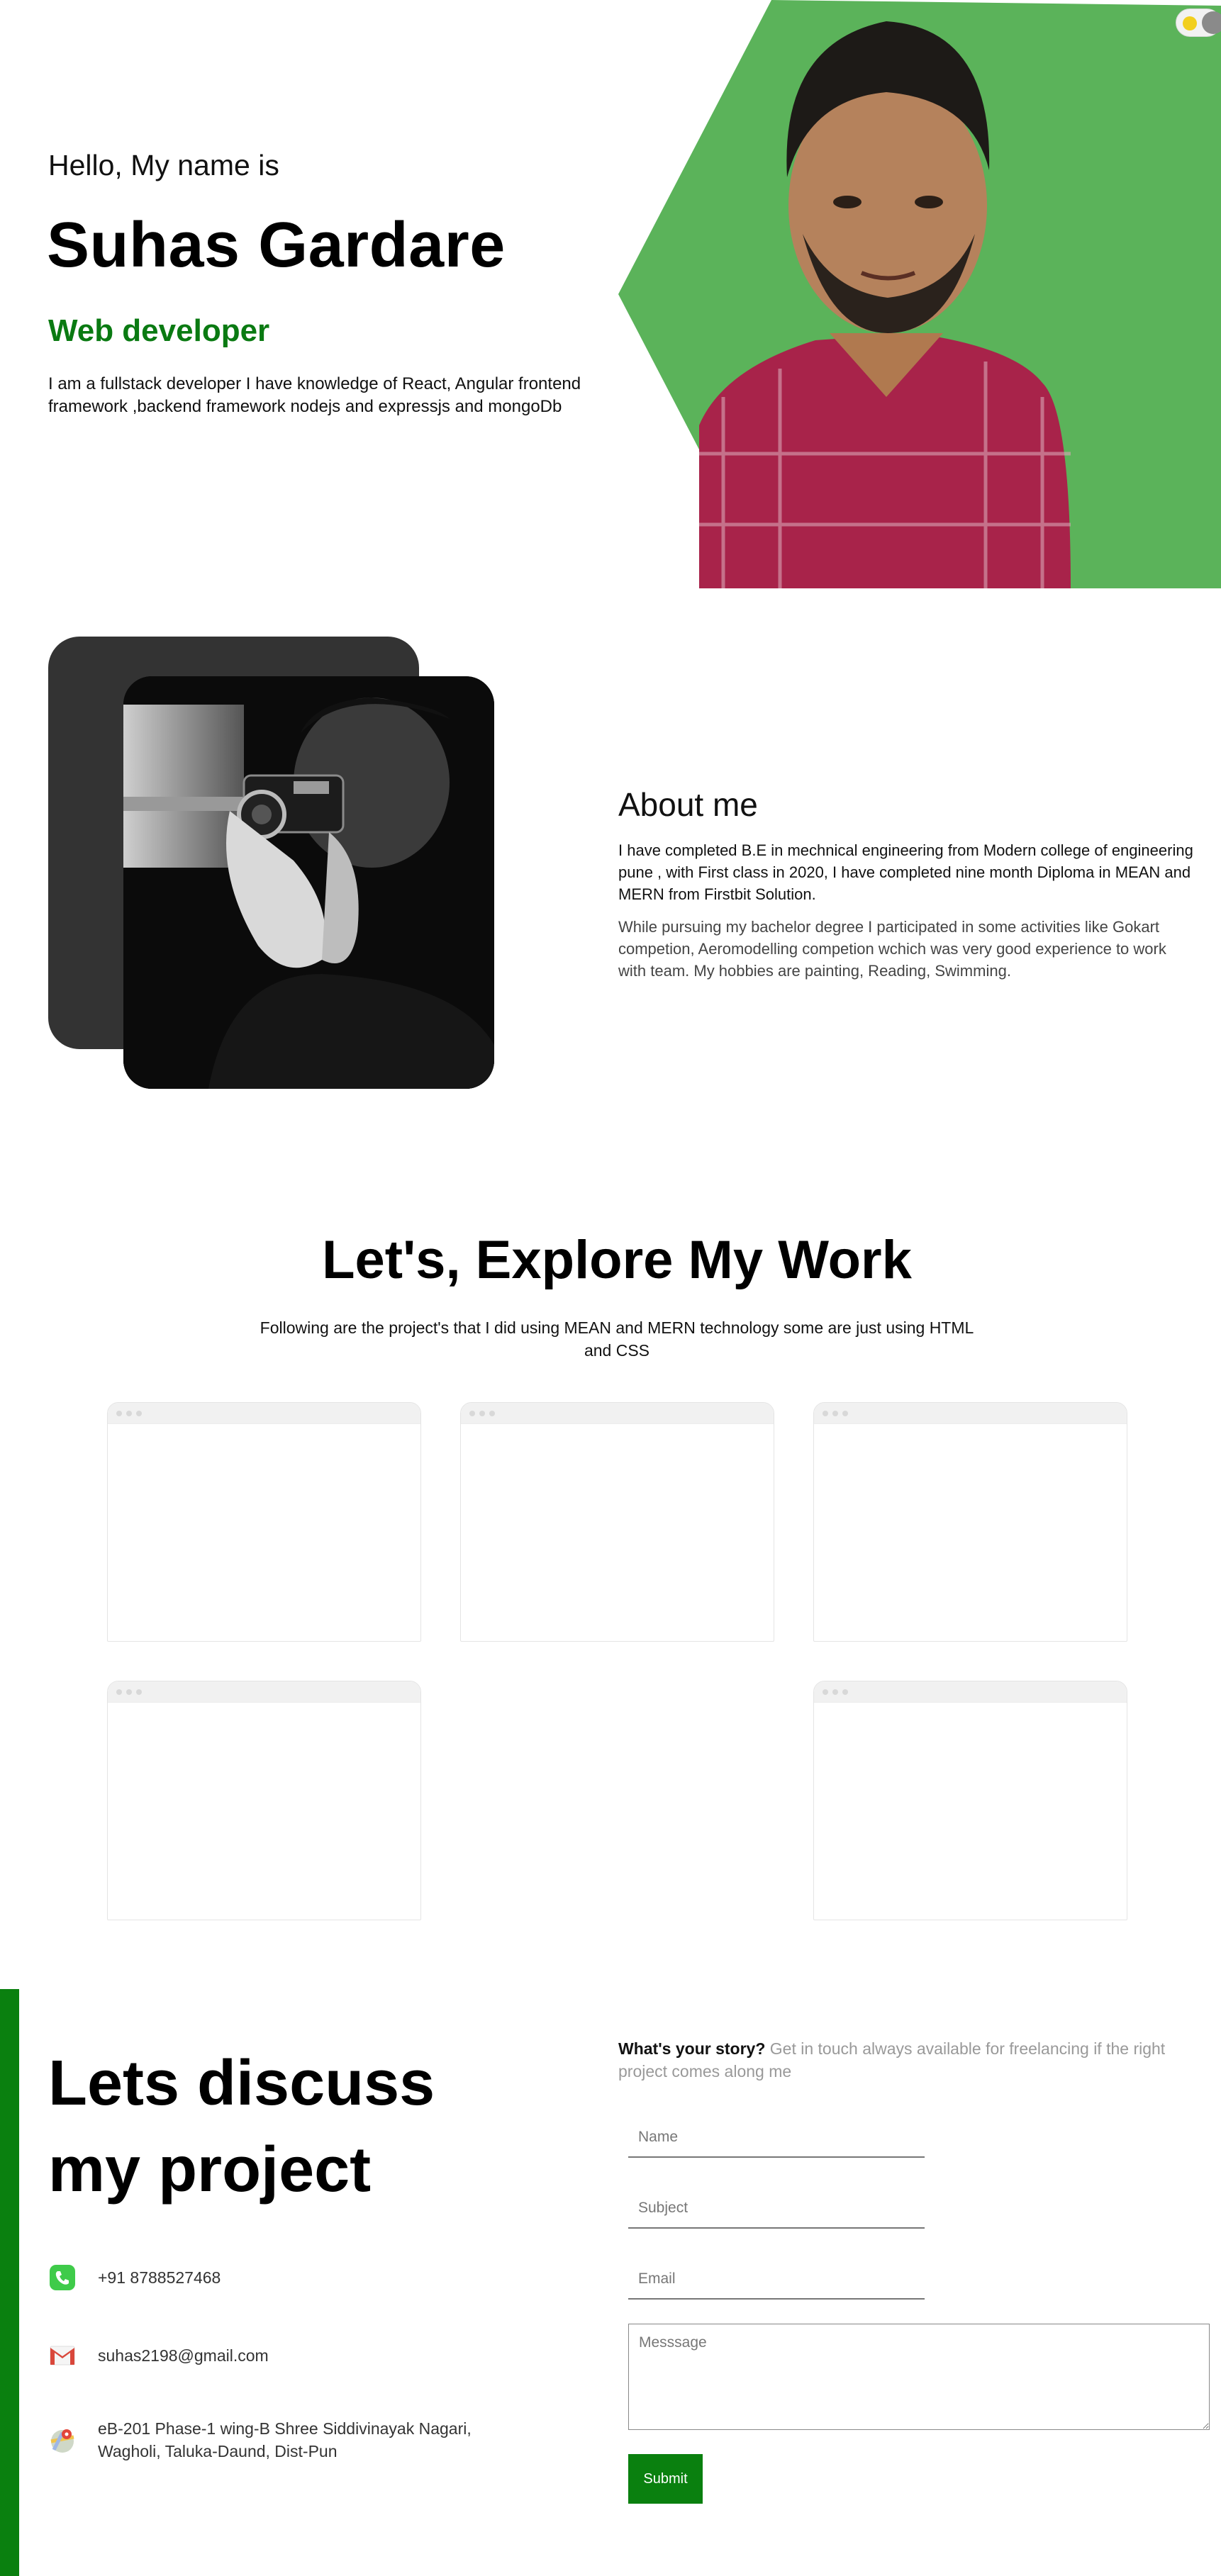 The width and height of the screenshot is (1221, 2576). I want to click on gmail-icon, so click(62, 2355).